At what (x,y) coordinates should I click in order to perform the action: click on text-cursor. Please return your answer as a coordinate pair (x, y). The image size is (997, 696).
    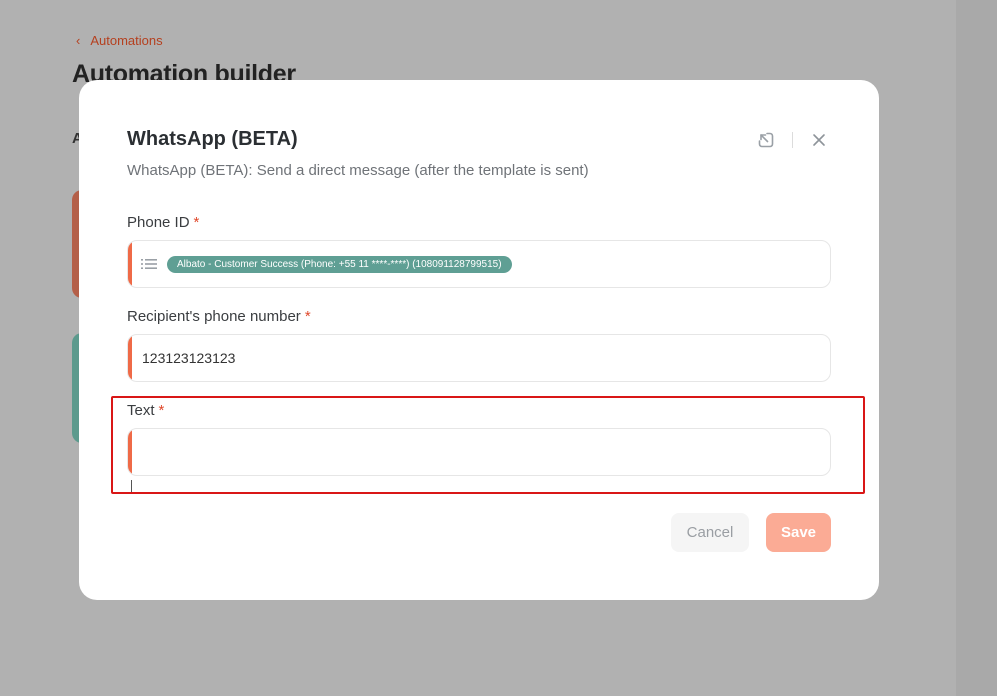
    Looking at the image, I should click on (131, 487).